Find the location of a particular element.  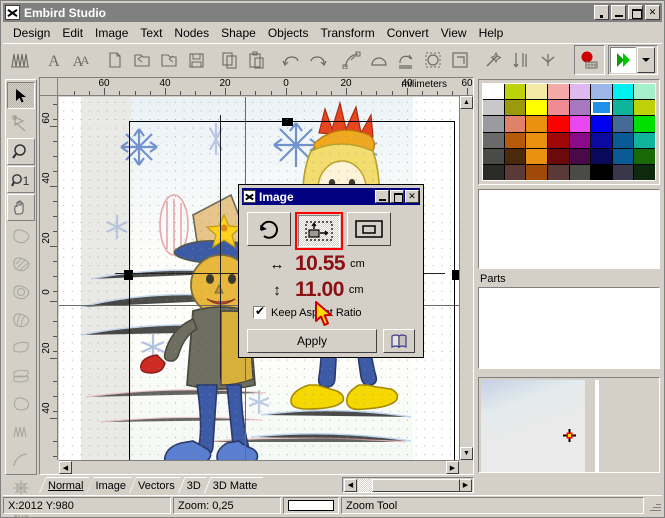

image-width-value: 10.55 is located at coordinates (320, 264).